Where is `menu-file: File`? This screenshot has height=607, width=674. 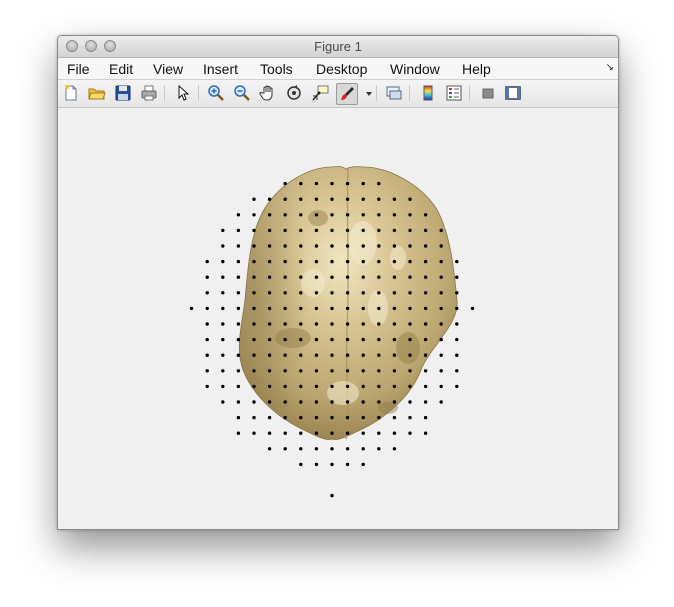 menu-file: File is located at coordinates (78, 69).